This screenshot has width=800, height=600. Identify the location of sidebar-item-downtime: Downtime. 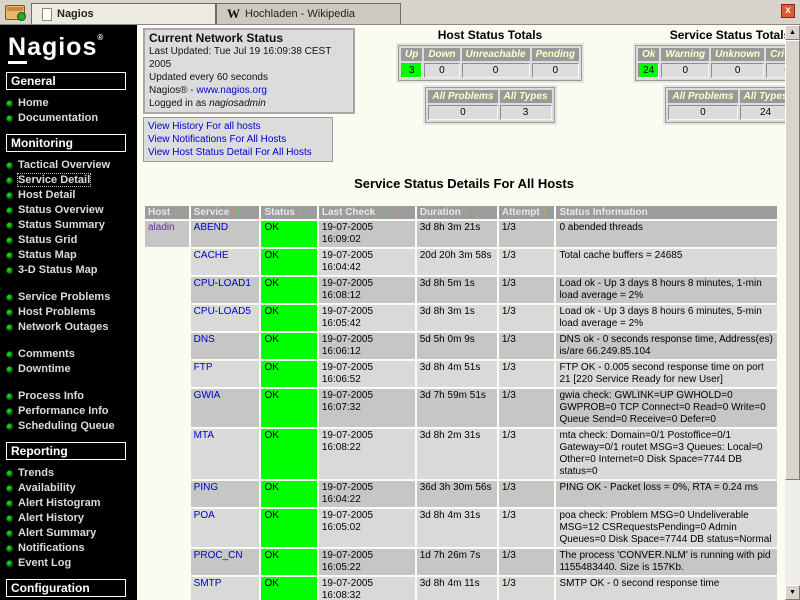
(38, 369).